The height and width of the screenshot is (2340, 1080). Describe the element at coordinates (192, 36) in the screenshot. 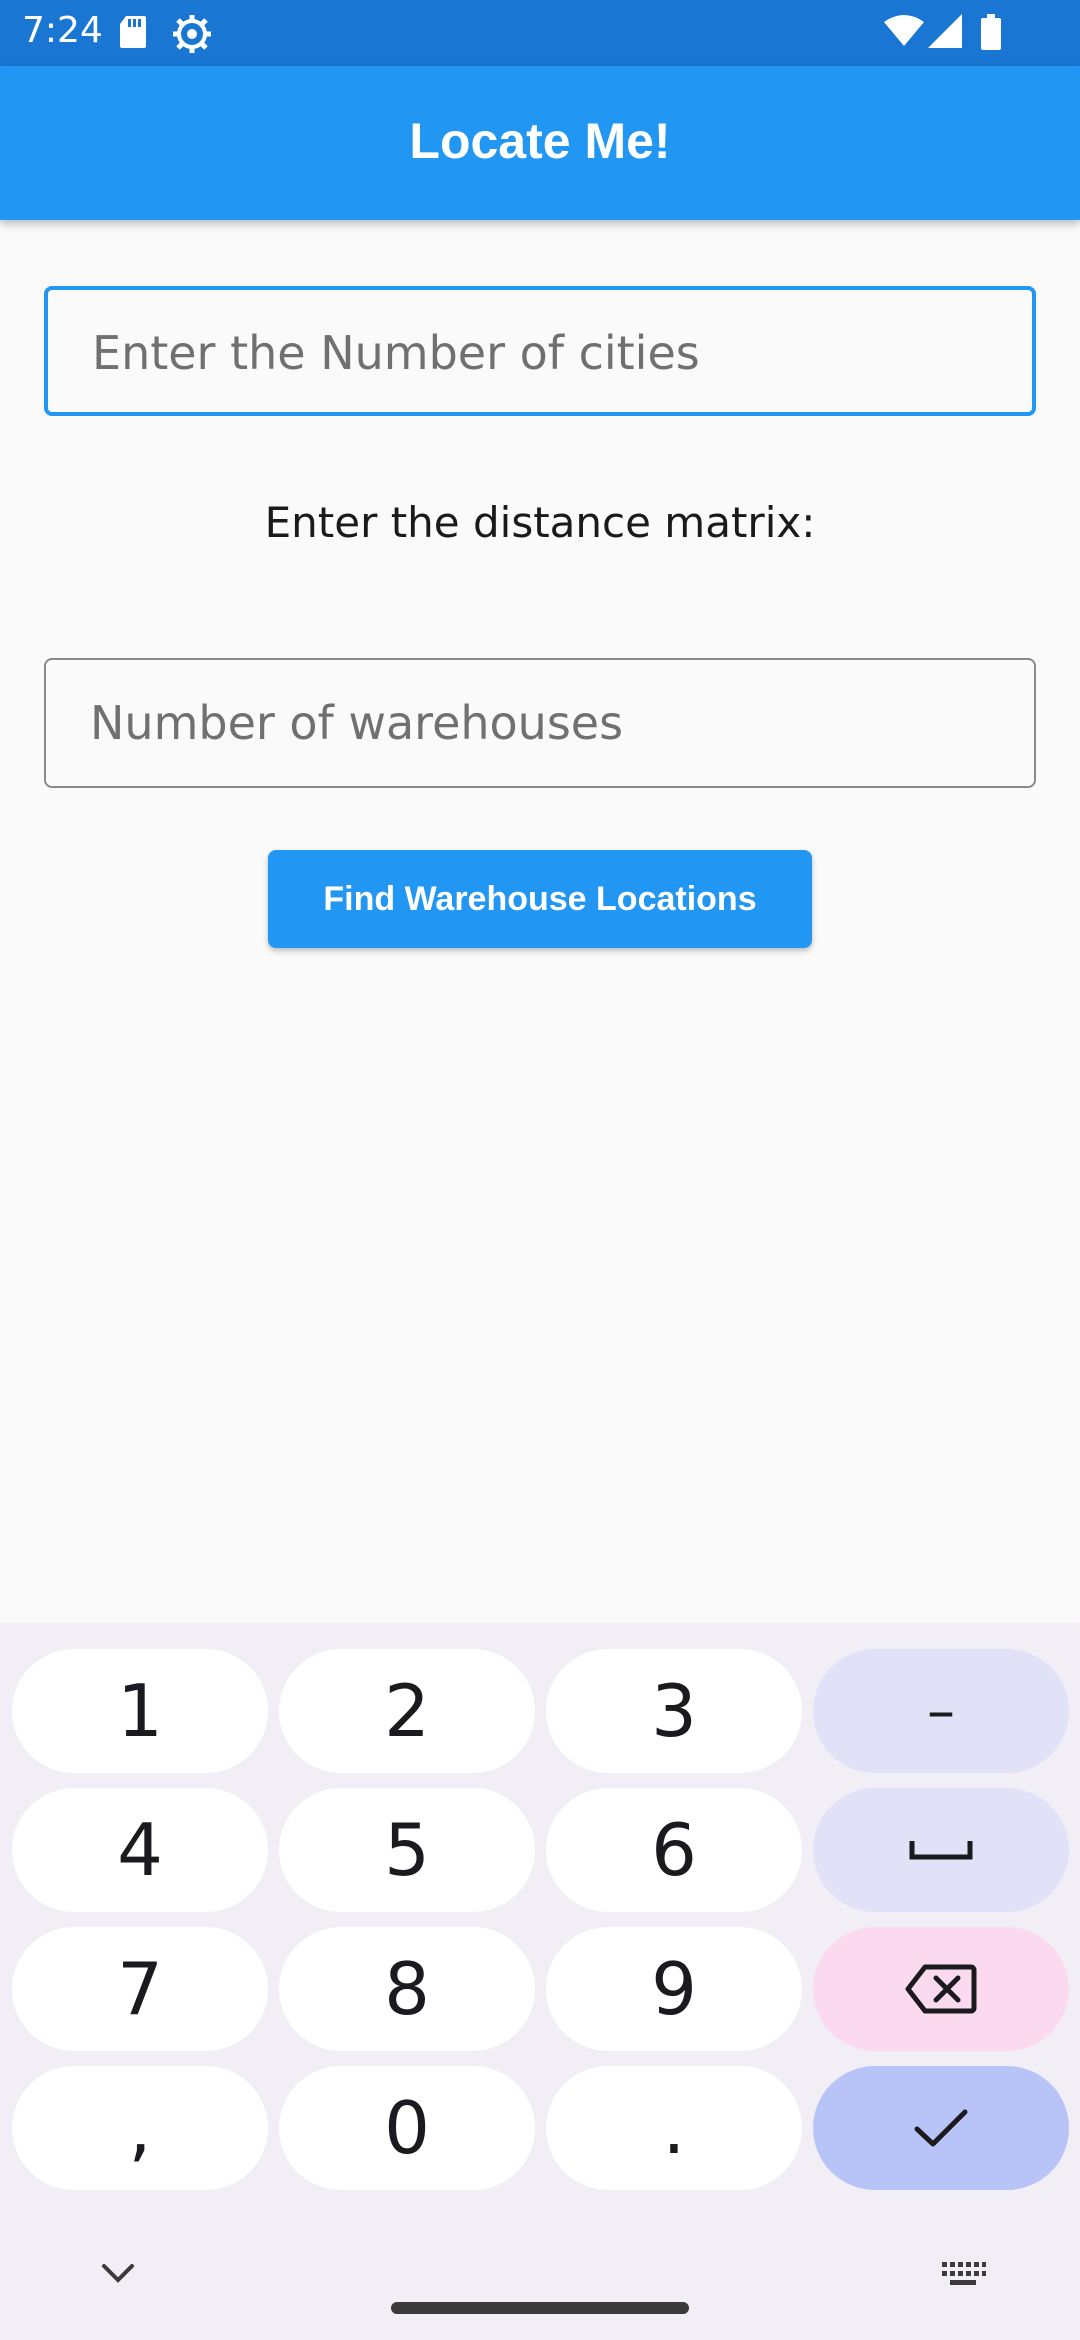

I see `settings-gear-icon` at that location.